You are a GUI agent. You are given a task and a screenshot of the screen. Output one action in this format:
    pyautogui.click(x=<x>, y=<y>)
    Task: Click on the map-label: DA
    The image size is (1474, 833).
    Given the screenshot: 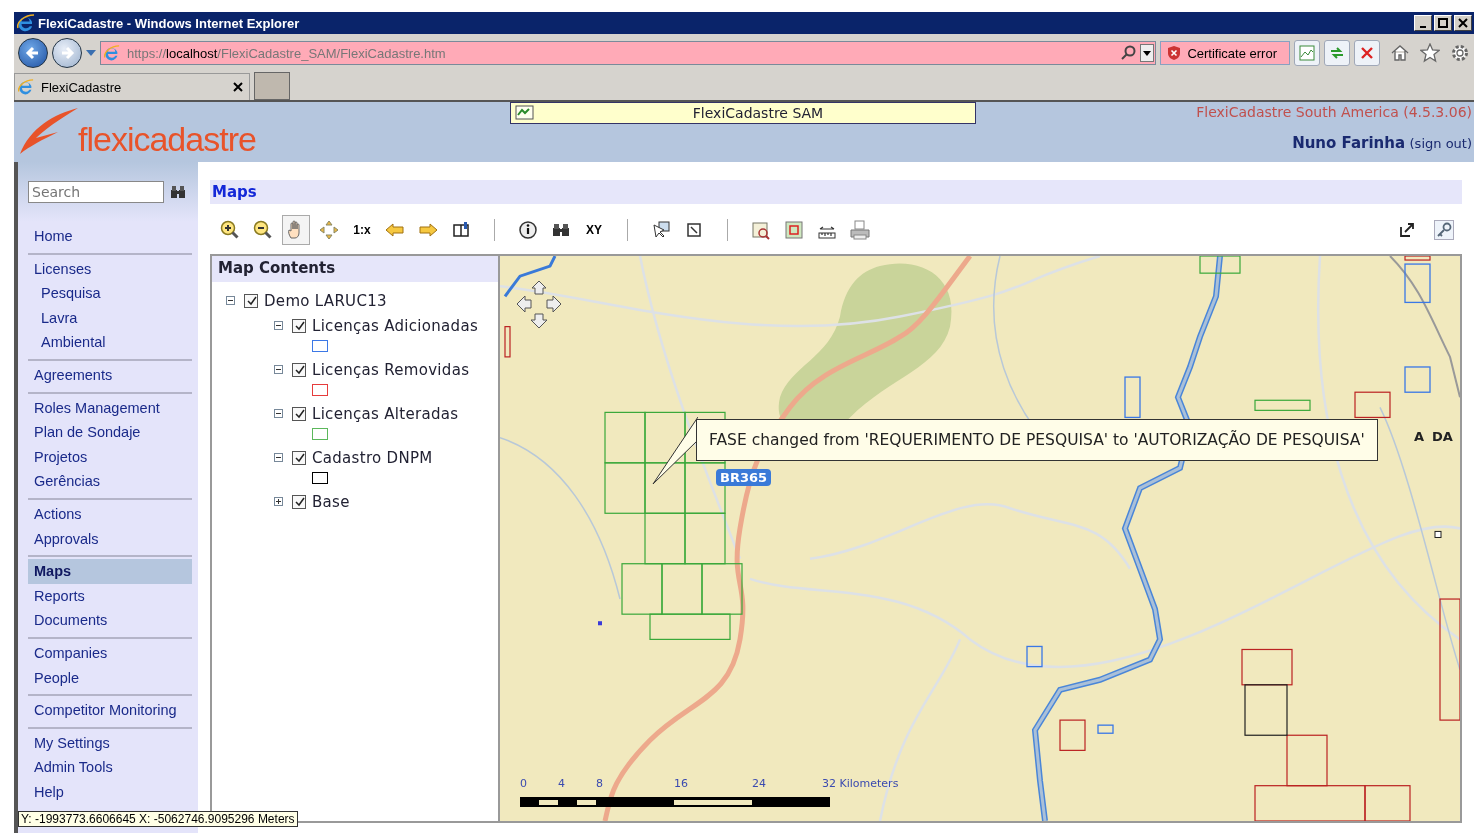 What is the action you would take?
    pyautogui.click(x=1442, y=436)
    